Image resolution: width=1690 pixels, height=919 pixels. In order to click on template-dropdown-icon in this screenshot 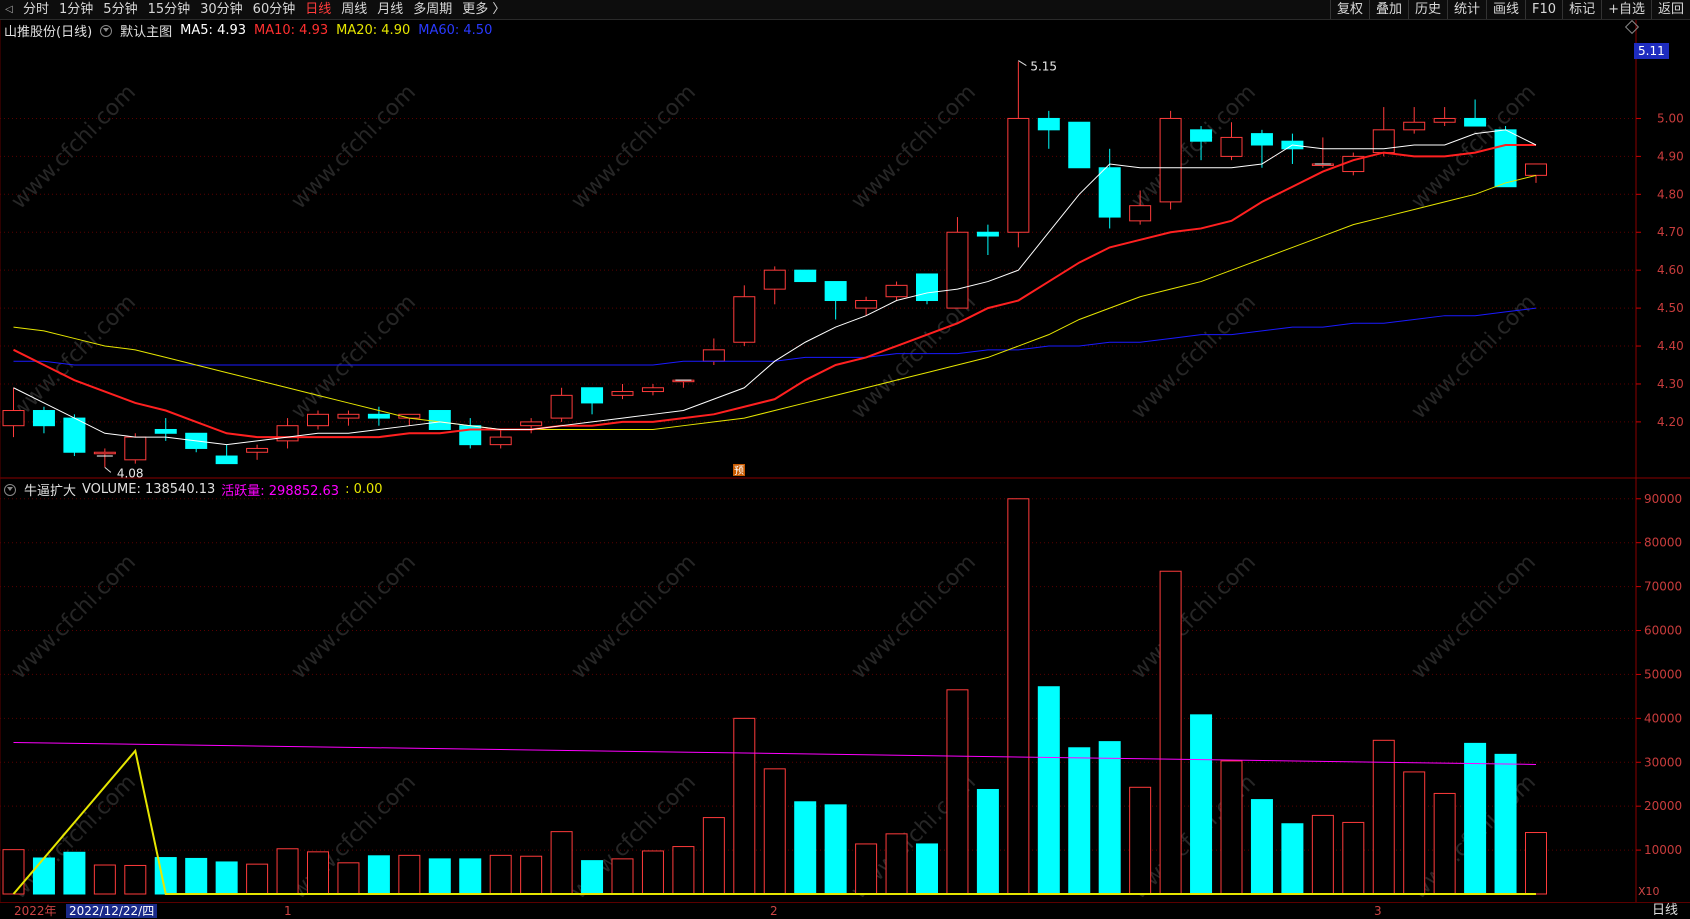, I will do `click(106, 30)`.